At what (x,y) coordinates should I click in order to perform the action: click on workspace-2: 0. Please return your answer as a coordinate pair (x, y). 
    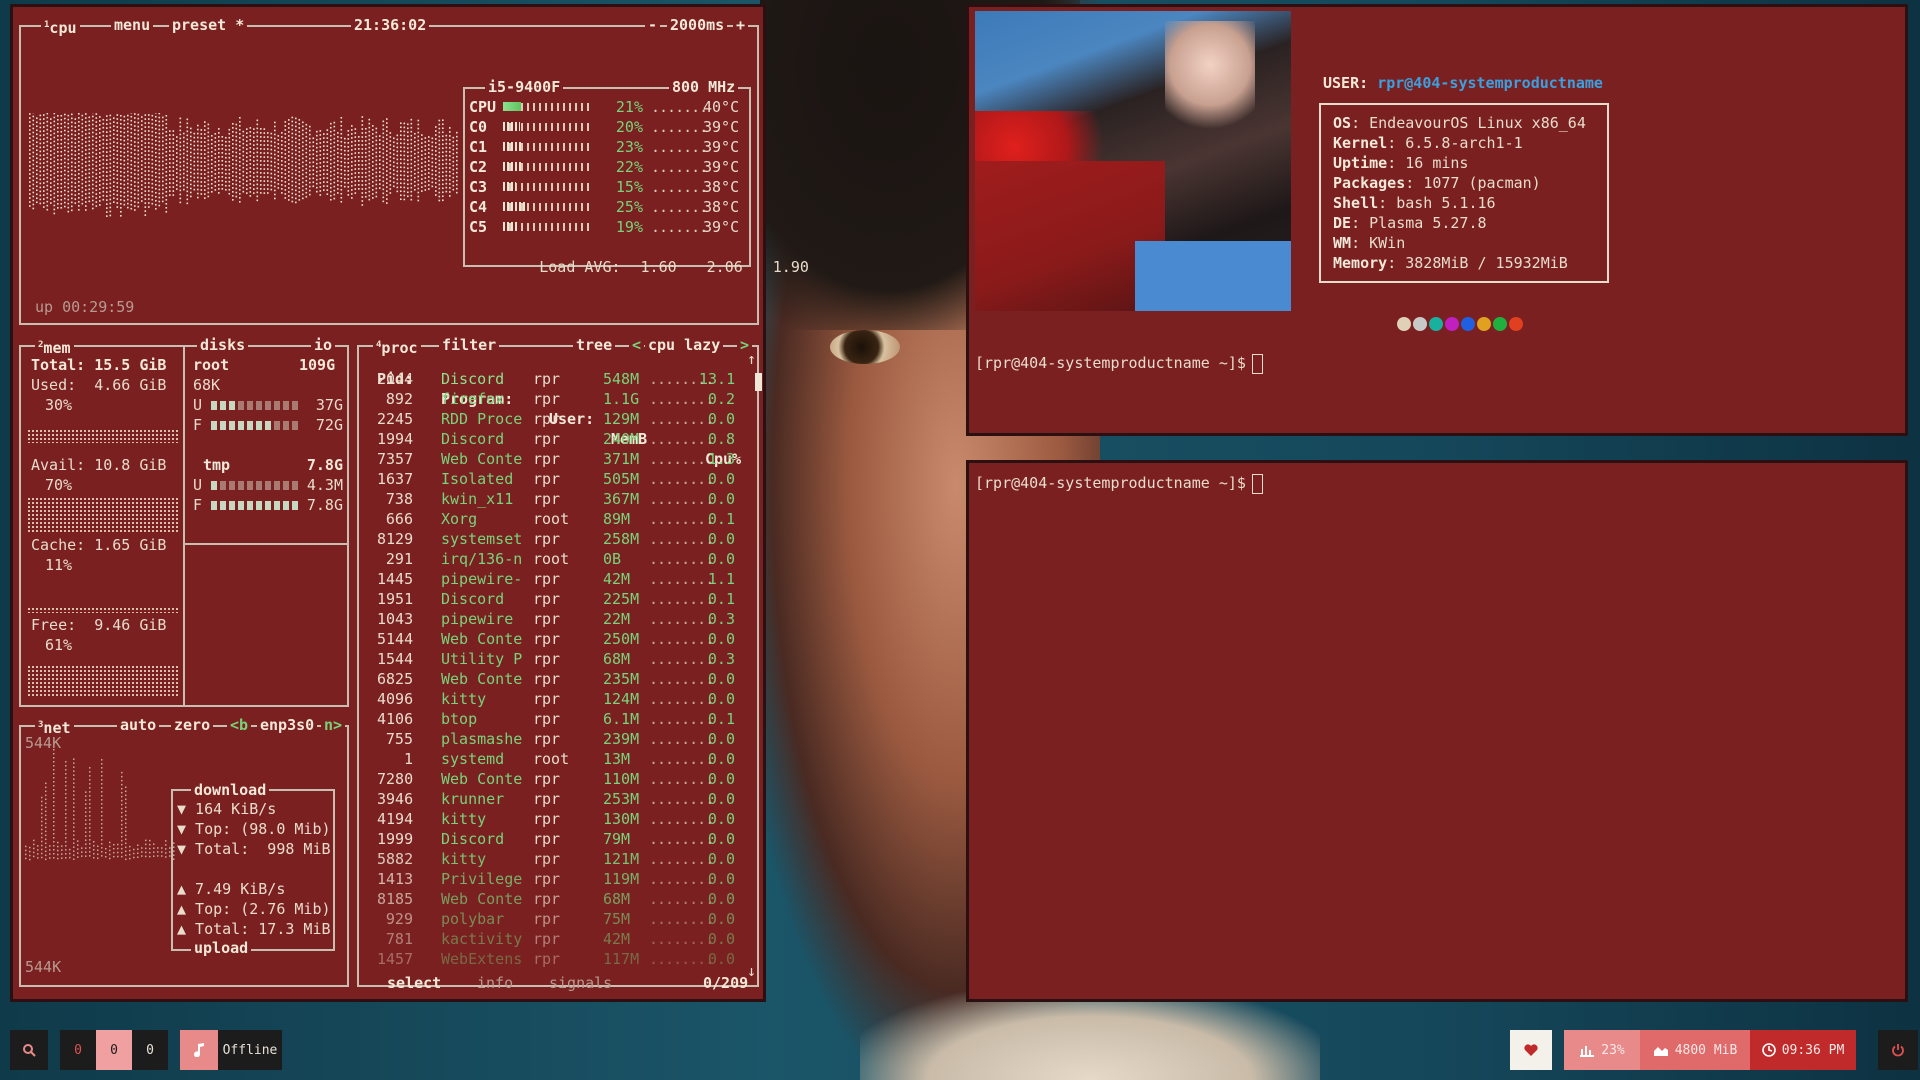
    Looking at the image, I should click on (114, 1050).